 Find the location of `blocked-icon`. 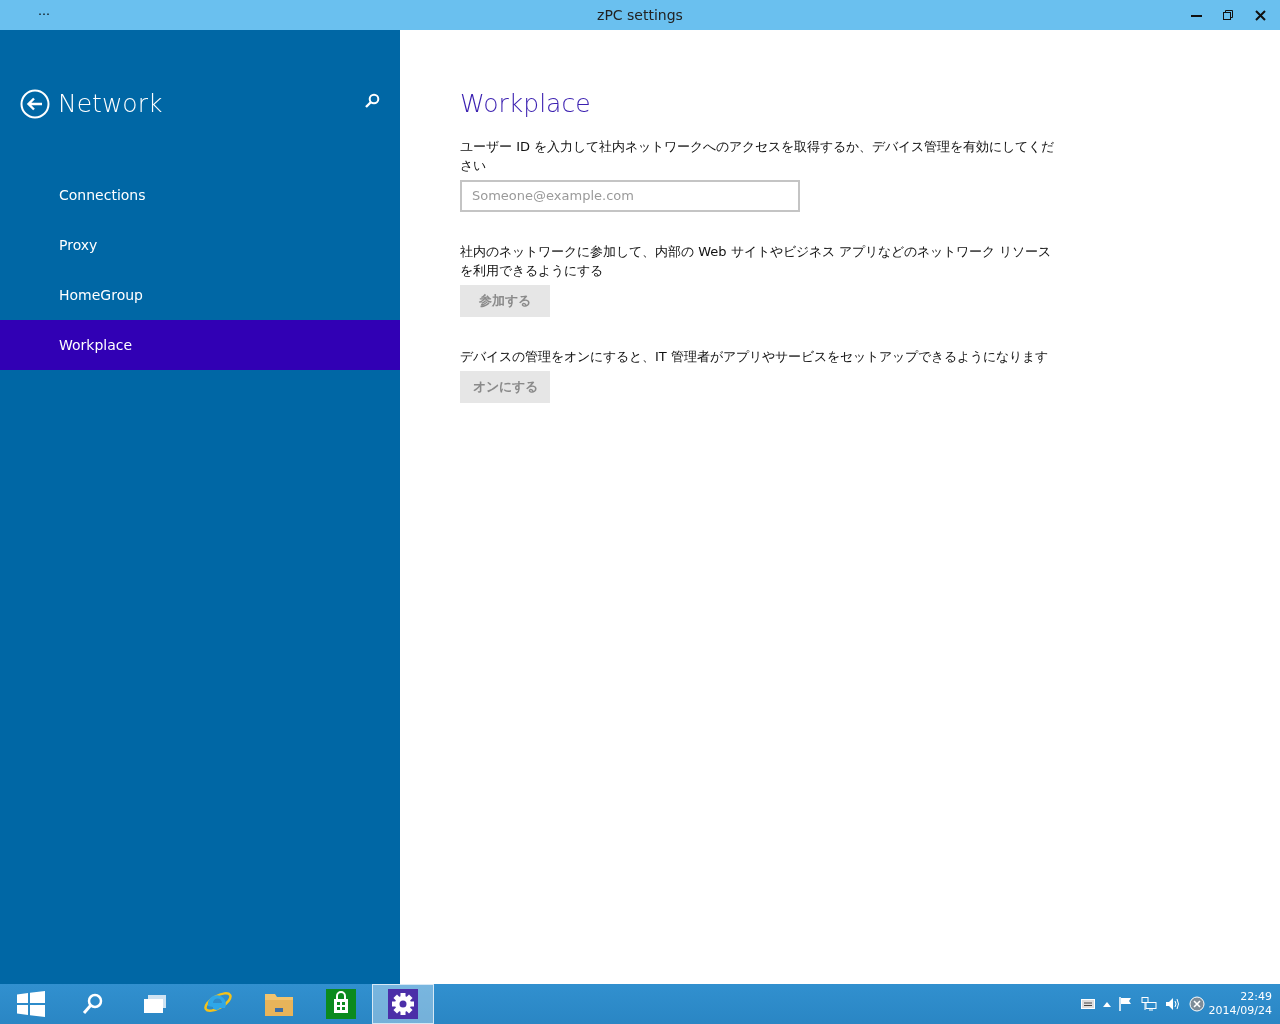

blocked-icon is located at coordinates (1196, 1004).